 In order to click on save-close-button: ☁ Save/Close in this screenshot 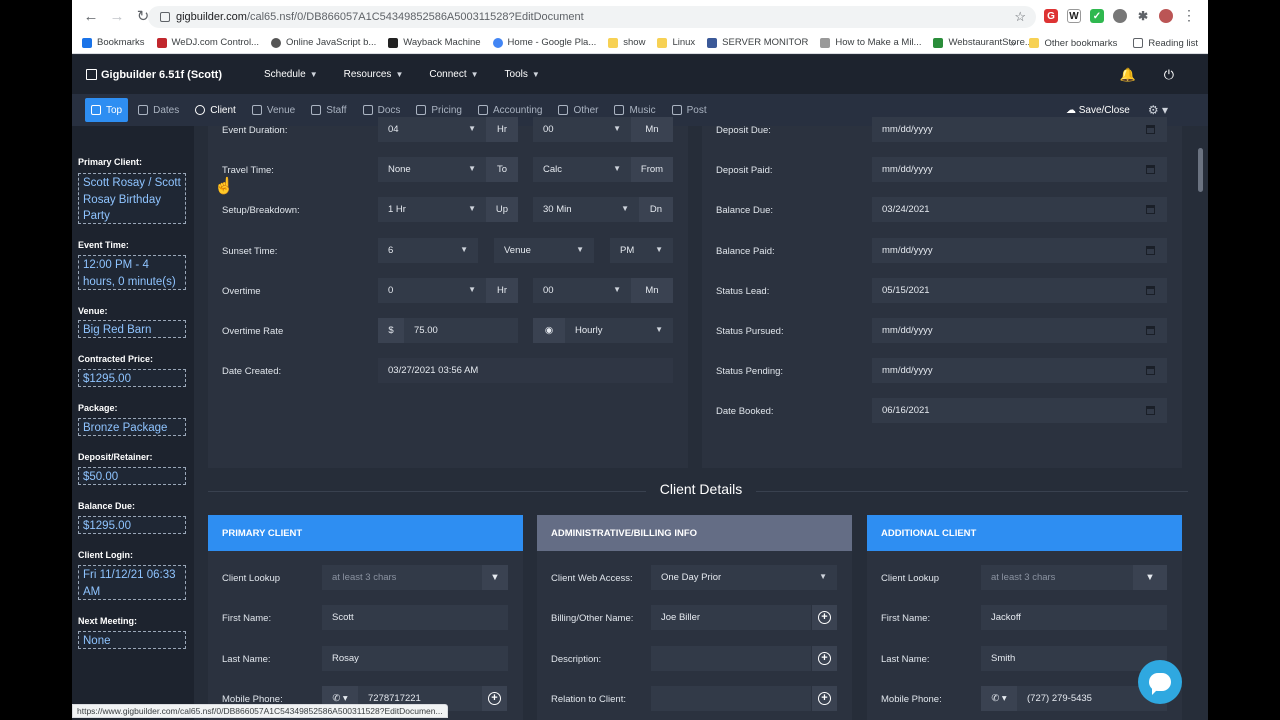, I will do `click(1098, 110)`.